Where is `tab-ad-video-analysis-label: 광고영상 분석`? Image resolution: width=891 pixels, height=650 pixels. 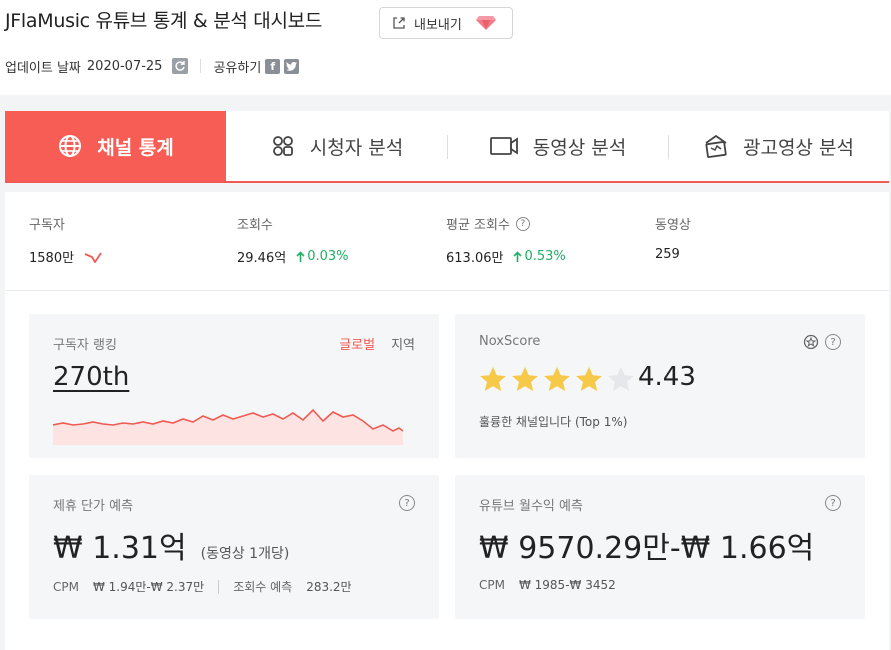
tab-ad-video-analysis-label: 광고영상 분석 is located at coordinates (798, 147).